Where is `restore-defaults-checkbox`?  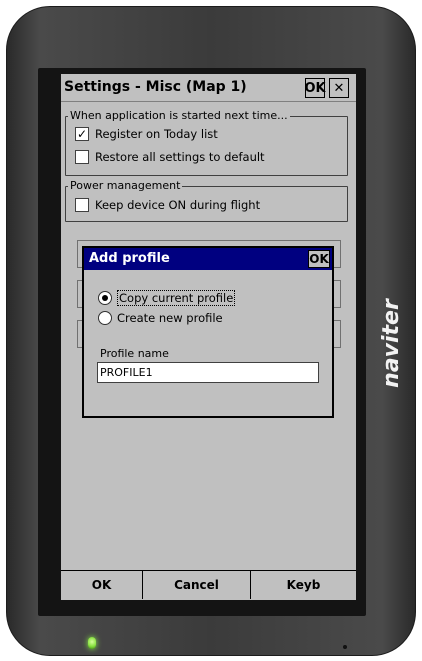
restore-defaults-checkbox is located at coordinates (82, 157).